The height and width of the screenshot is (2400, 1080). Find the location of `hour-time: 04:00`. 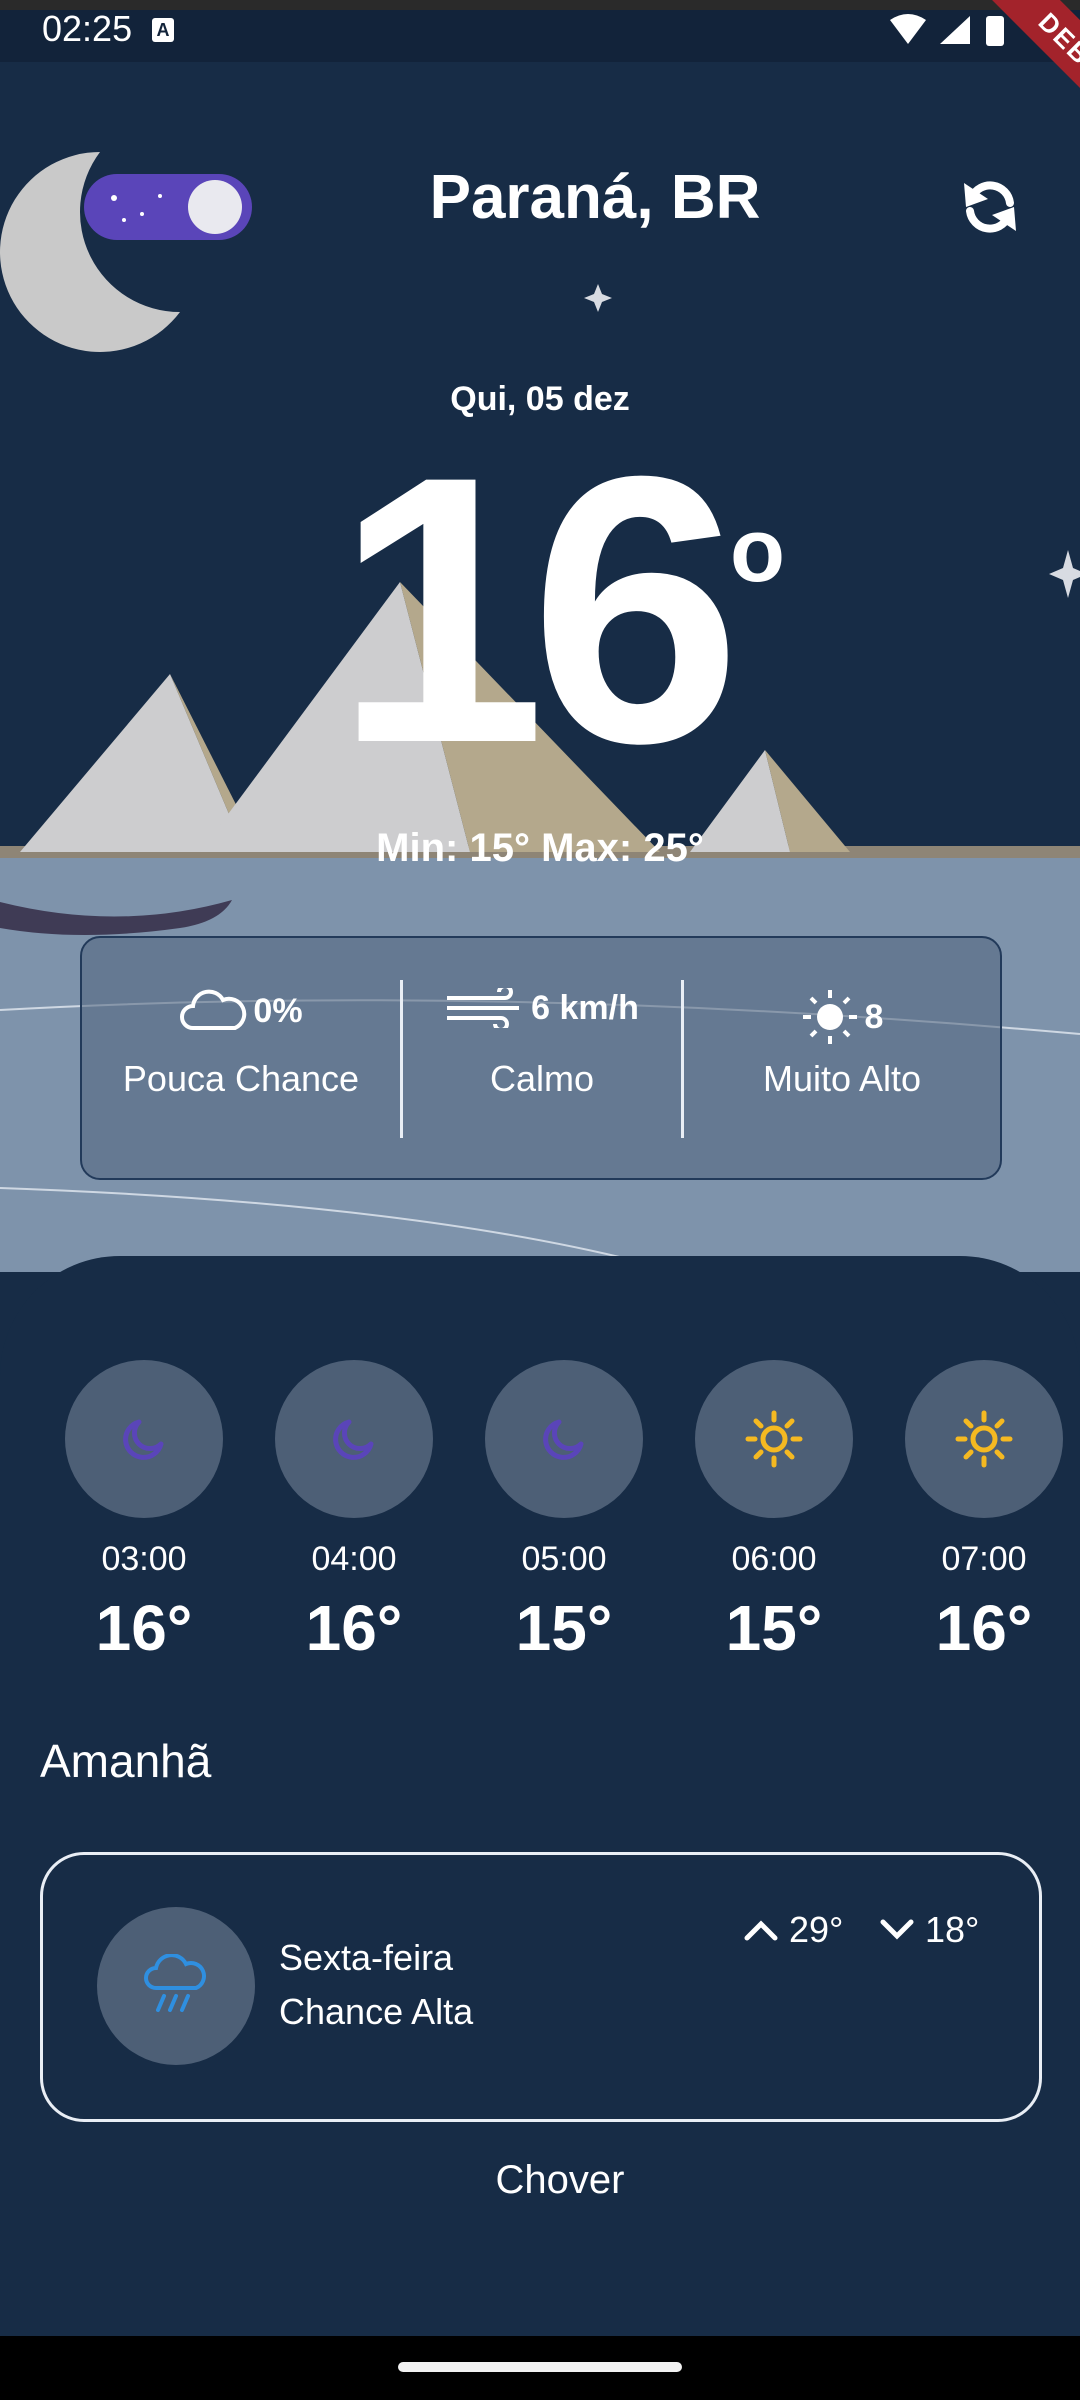

hour-time: 04:00 is located at coordinates (354, 1559).